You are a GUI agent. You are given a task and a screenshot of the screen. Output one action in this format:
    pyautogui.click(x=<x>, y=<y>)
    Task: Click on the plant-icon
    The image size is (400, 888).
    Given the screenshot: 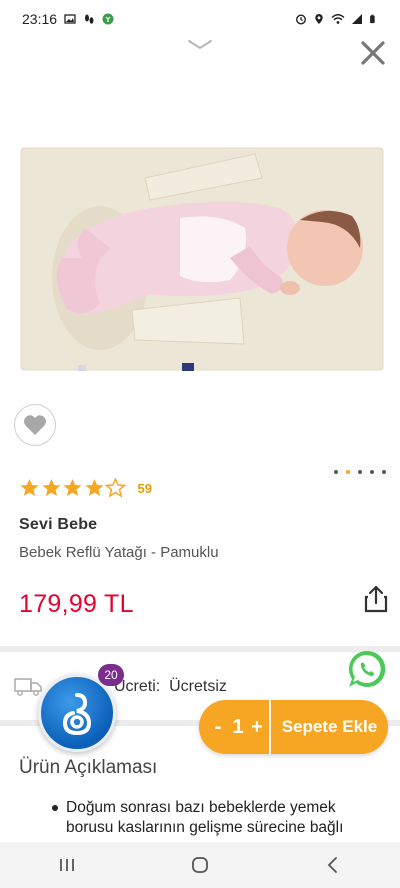 What is the action you would take?
    pyautogui.click(x=108, y=19)
    